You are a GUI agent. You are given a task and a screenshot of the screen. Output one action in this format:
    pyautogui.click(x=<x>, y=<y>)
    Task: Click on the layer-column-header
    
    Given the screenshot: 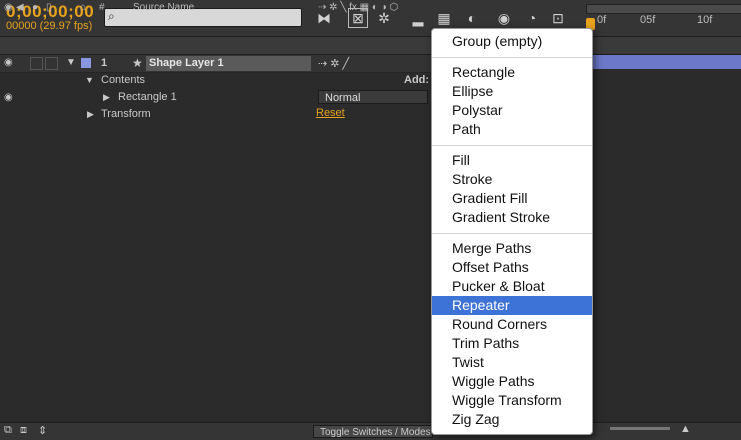 What is the action you would take?
    pyautogui.click(x=370, y=46)
    